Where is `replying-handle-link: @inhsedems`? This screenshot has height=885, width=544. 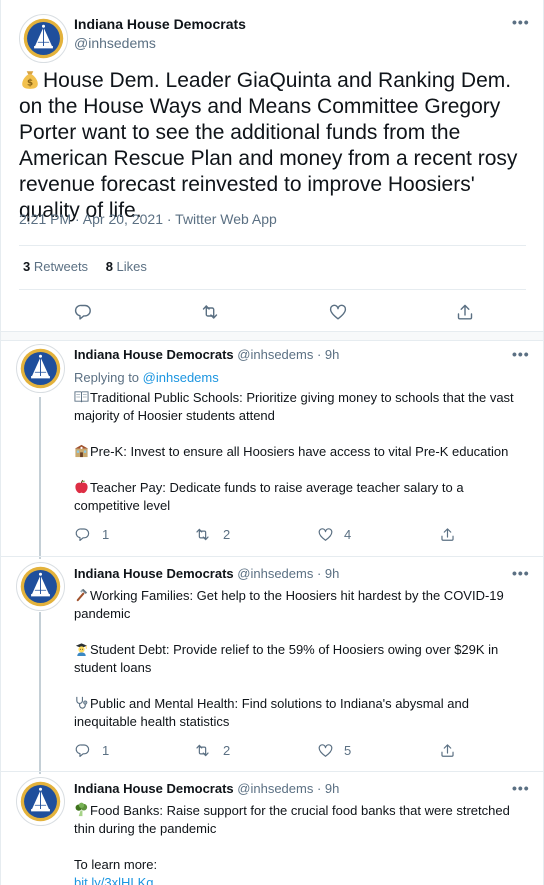
replying-handle-link: @inhsedems is located at coordinates (181, 377).